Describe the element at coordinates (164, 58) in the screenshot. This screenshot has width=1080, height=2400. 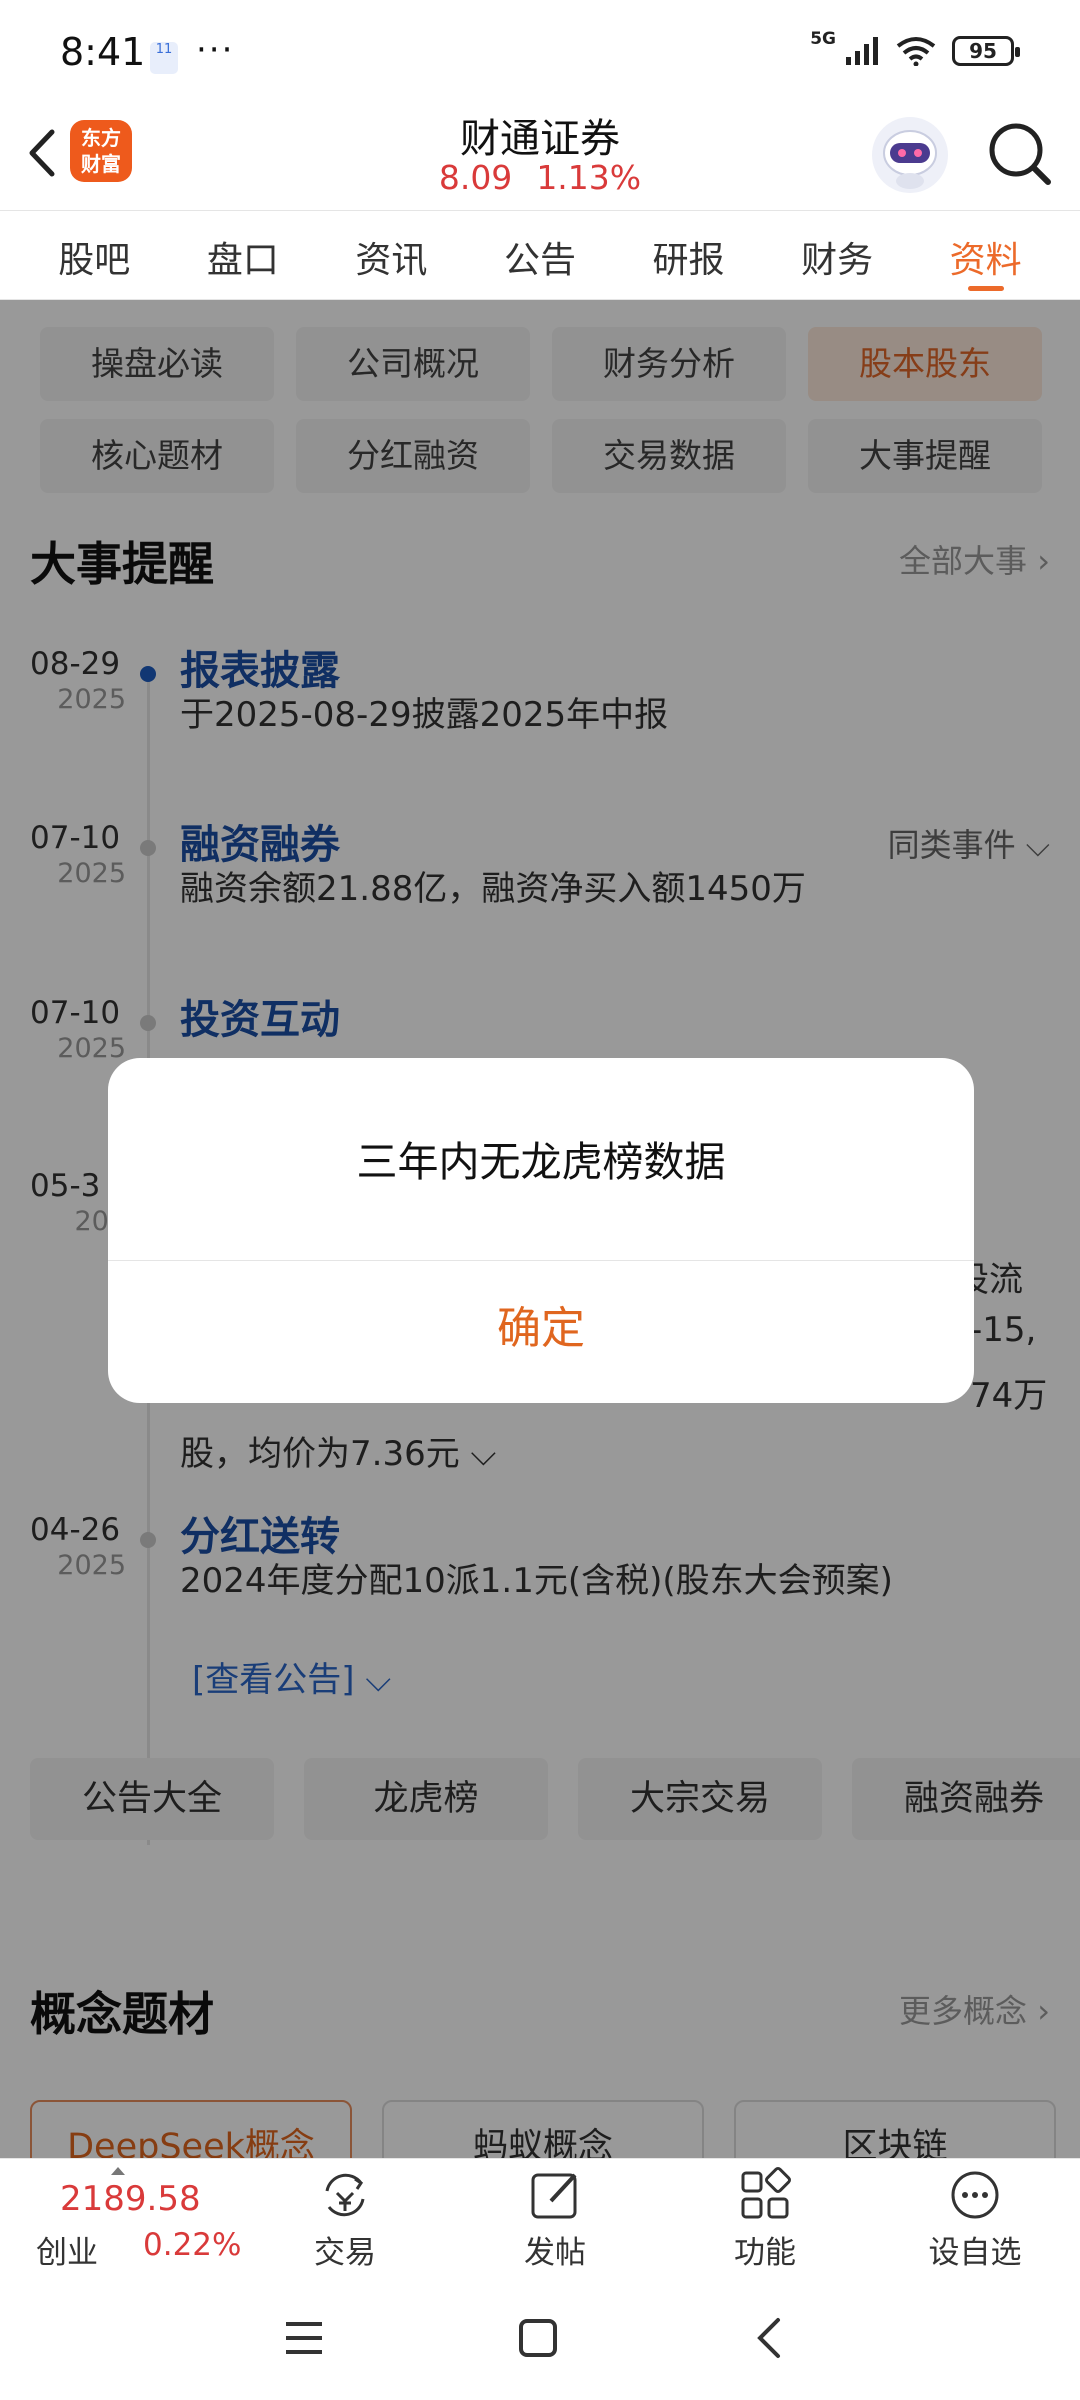
I see `notification-badge-icon: 11` at that location.